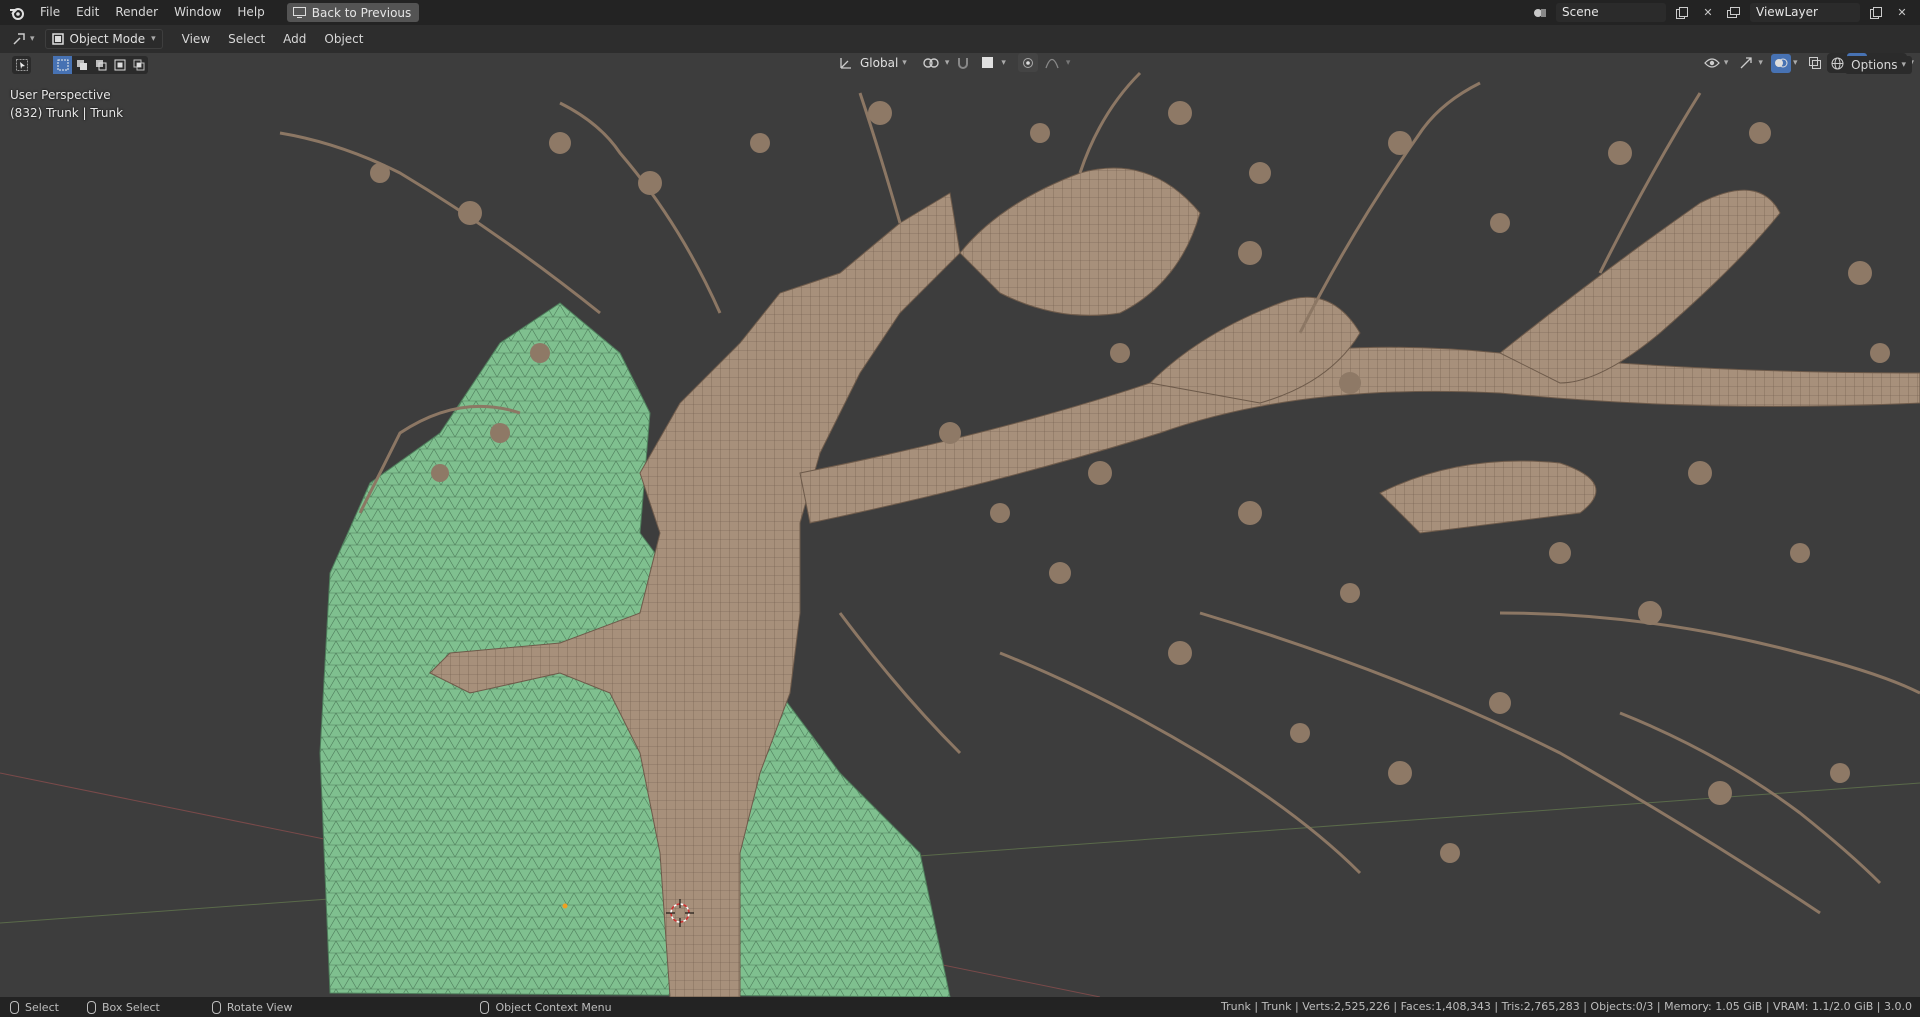 This screenshot has height=1017, width=1920. What do you see at coordinates (343, 39) in the screenshot?
I see `menu-object: Object` at bounding box center [343, 39].